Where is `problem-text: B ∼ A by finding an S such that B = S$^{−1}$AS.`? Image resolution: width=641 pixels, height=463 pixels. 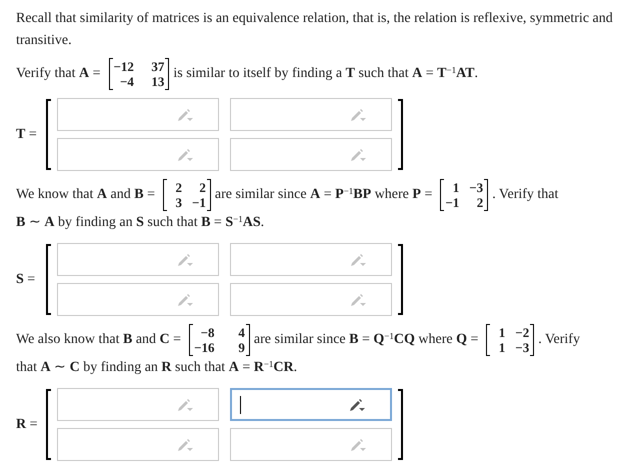
problem-text: B ∼ A by finding an S such that B = S$^{−1}$AS. is located at coordinates (140, 222).